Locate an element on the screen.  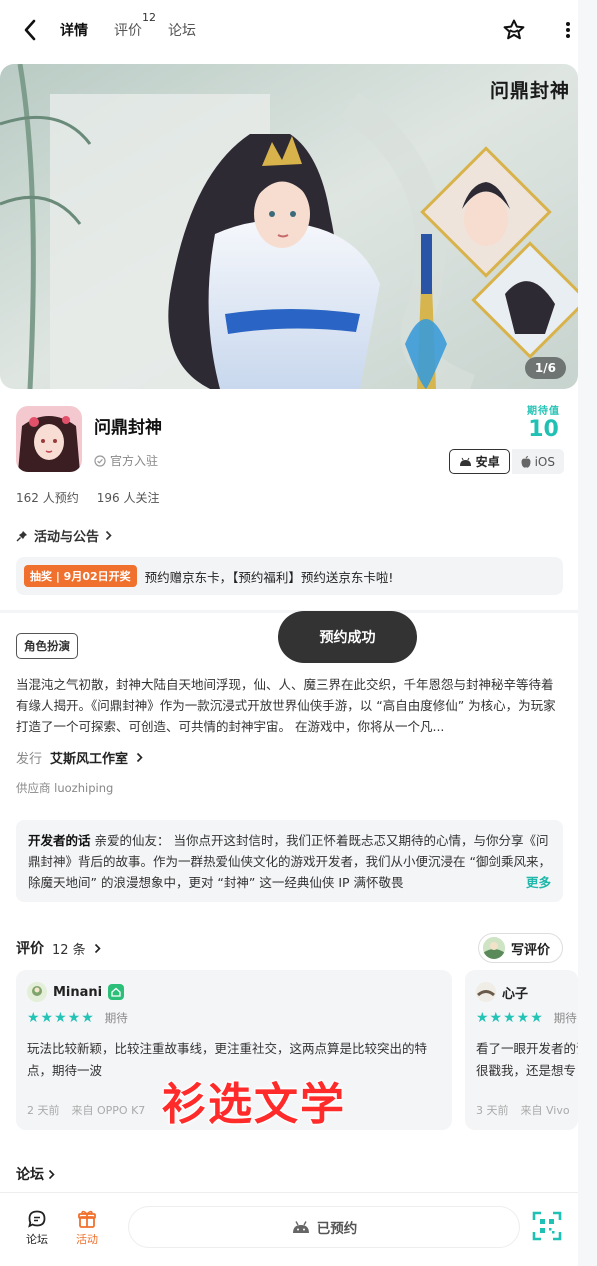
favorite-button is located at coordinates (514, 30).